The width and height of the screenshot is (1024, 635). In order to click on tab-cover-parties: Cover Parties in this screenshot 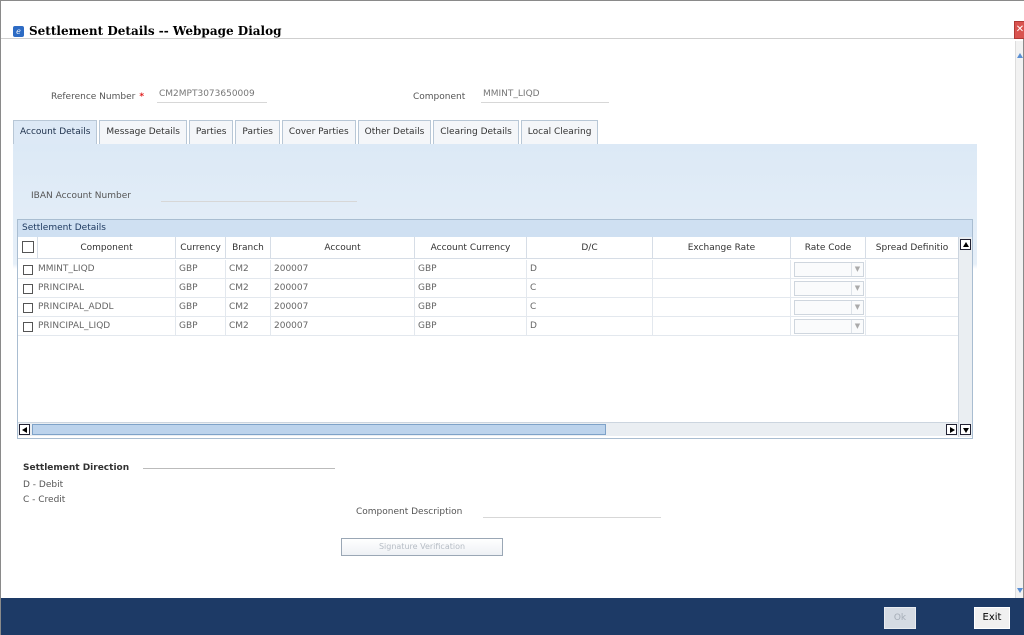, I will do `click(318, 132)`.